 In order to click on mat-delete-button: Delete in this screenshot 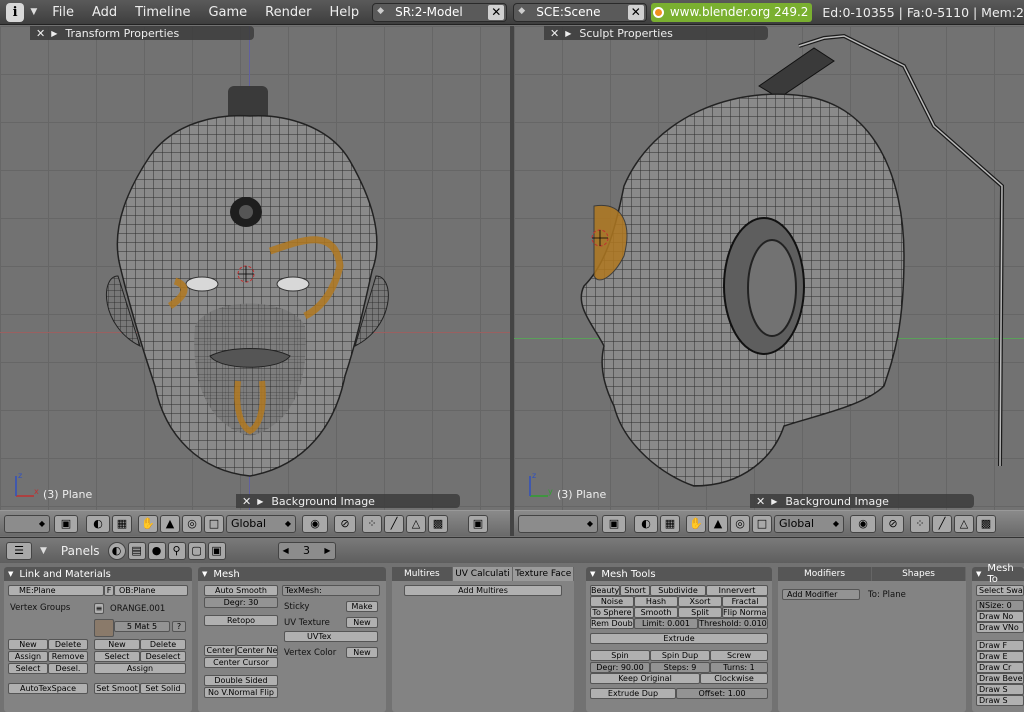, I will do `click(163, 644)`.